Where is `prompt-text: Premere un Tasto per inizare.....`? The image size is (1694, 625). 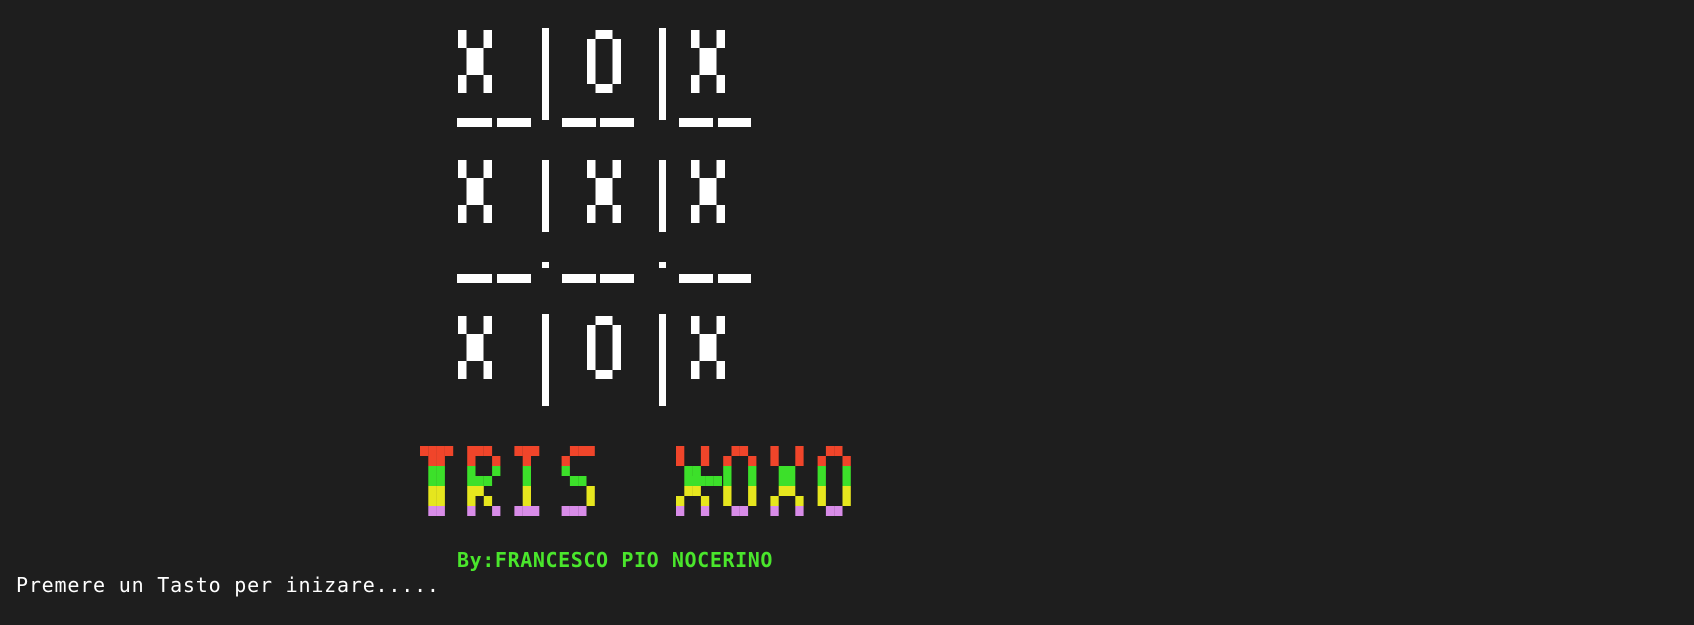 prompt-text: Premere un Tasto per inizare..... is located at coordinates (228, 585).